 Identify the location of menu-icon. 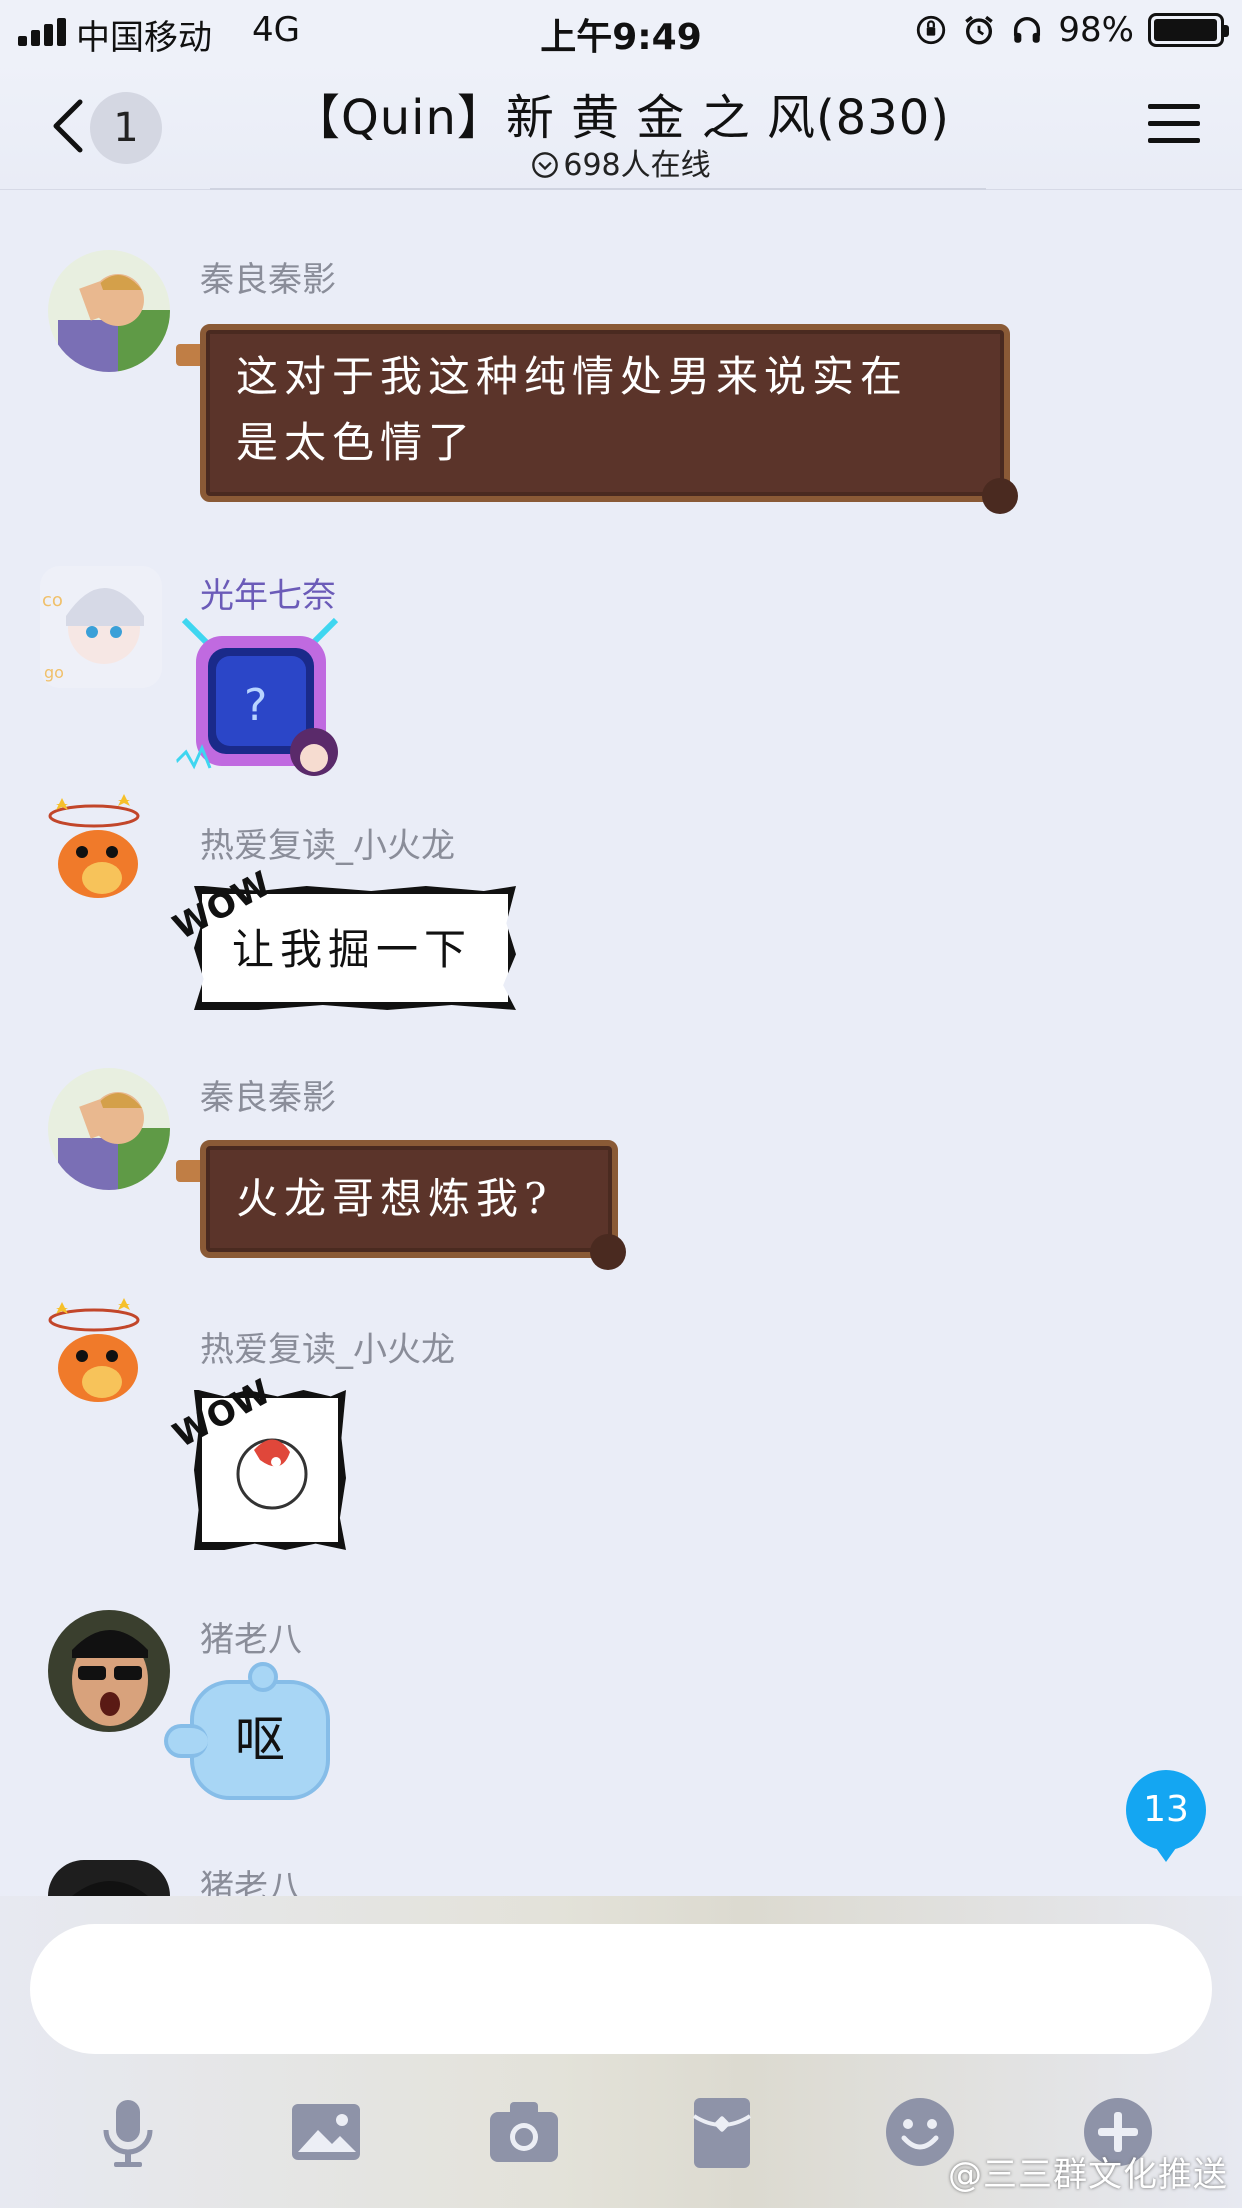
(1174, 124).